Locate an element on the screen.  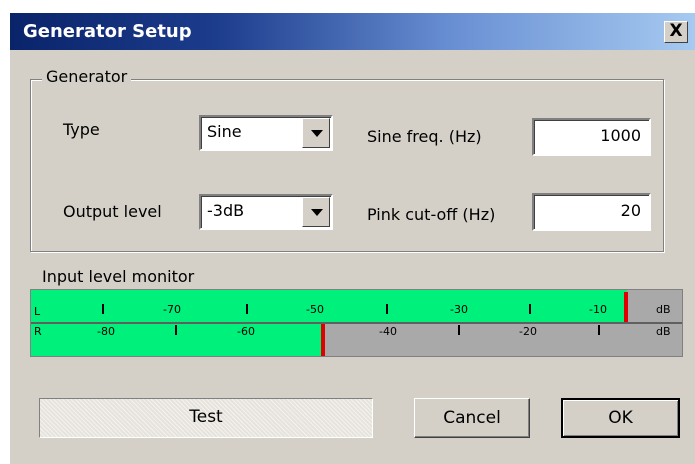
close-icon: X is located at coordinates (676, 31).